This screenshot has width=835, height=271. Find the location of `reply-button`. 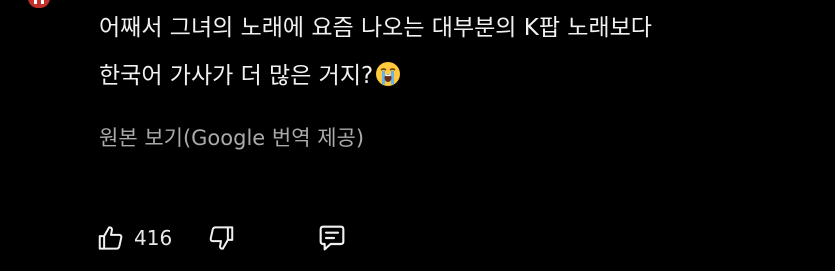

reply-button is located at coordinates (332, 238).